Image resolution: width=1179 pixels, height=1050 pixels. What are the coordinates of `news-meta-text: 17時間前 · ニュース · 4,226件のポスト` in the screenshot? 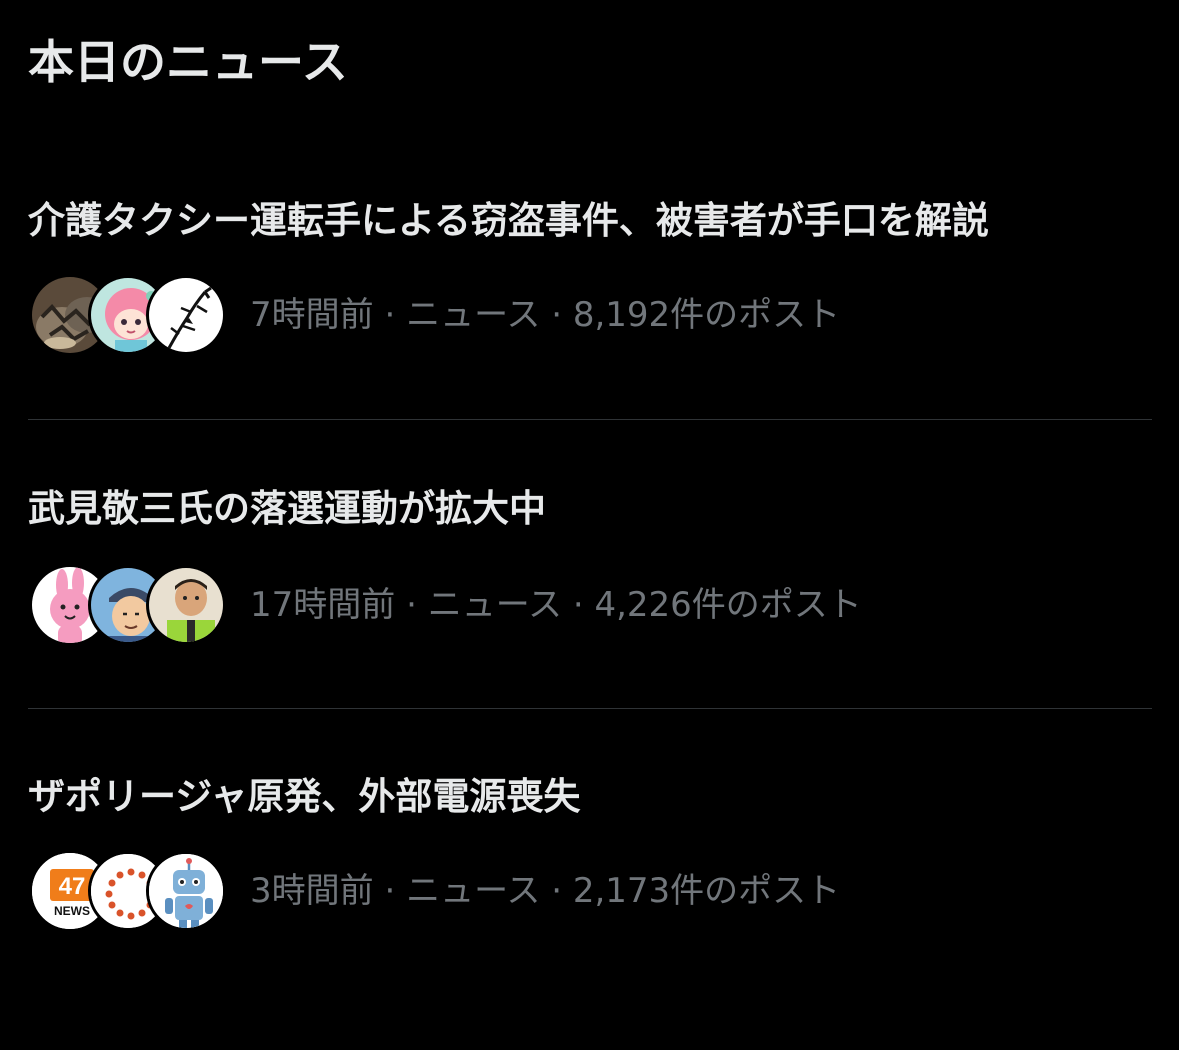 It's located at (556, 605).